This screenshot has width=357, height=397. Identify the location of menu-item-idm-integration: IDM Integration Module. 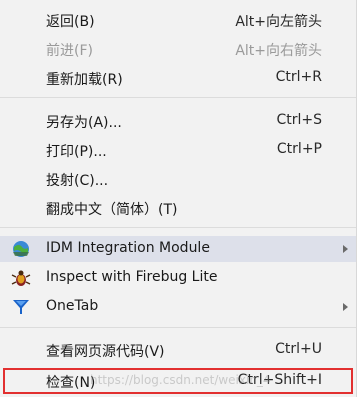
(178, 249).